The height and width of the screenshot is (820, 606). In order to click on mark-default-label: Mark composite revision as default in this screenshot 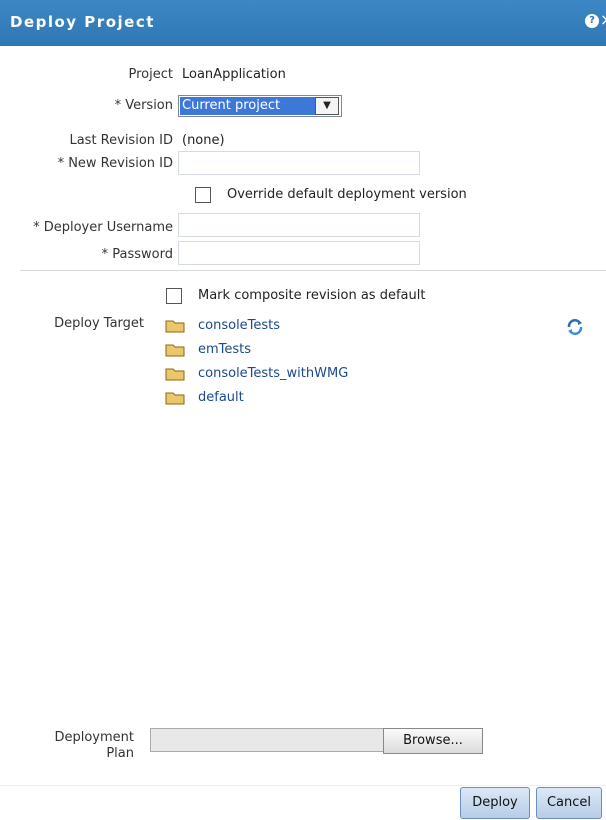, I will do `click(312, 295)`.